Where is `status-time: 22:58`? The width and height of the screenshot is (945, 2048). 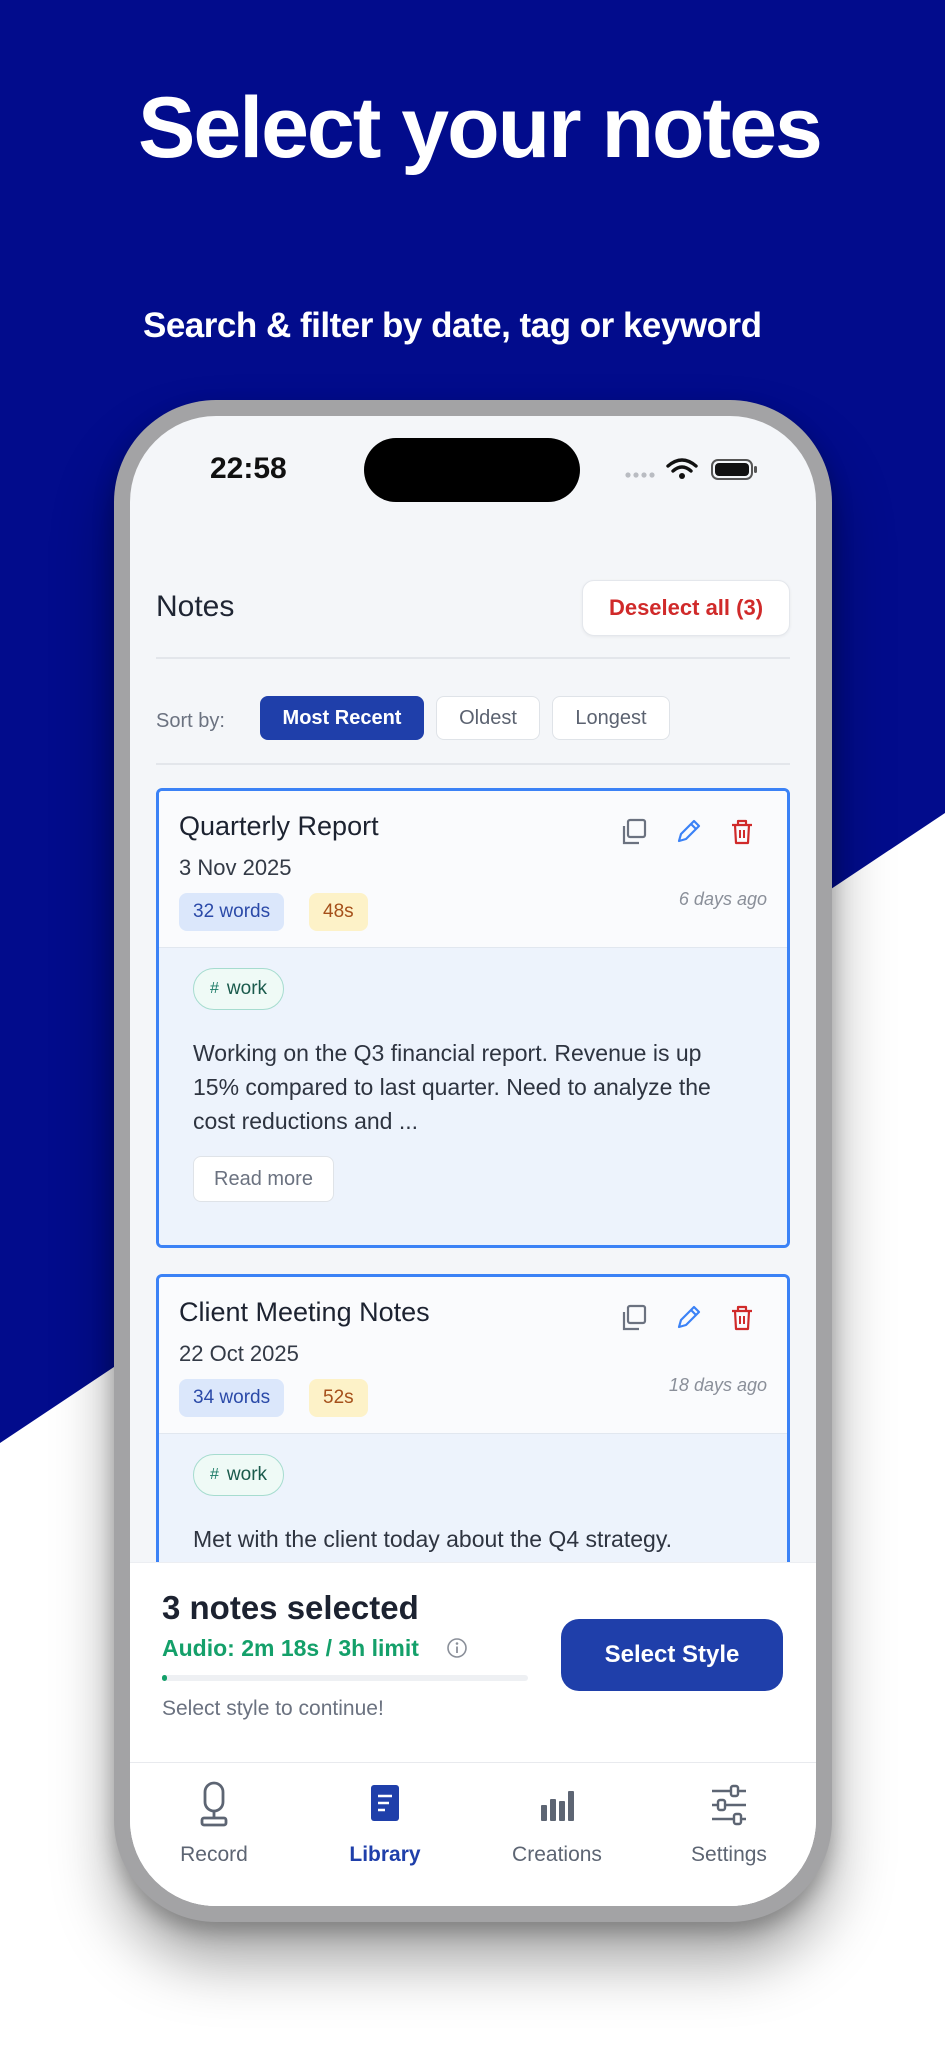 status-time: 22:58 is located at coordinates (248, 468).